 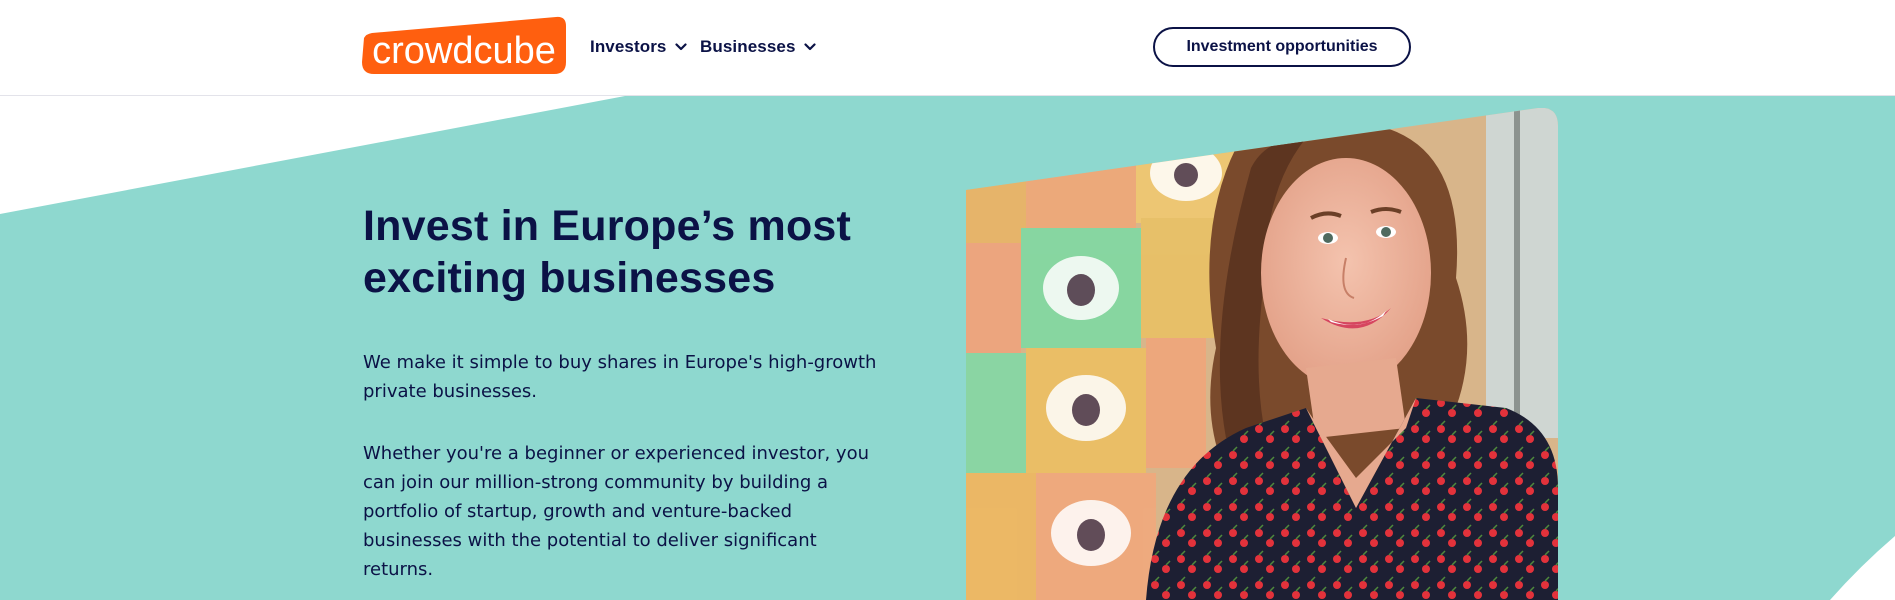 What do you see at coordinates (464, 51) in the screenshot?
I see `logo-text: crowdcube` at bounding box center [464, 51].